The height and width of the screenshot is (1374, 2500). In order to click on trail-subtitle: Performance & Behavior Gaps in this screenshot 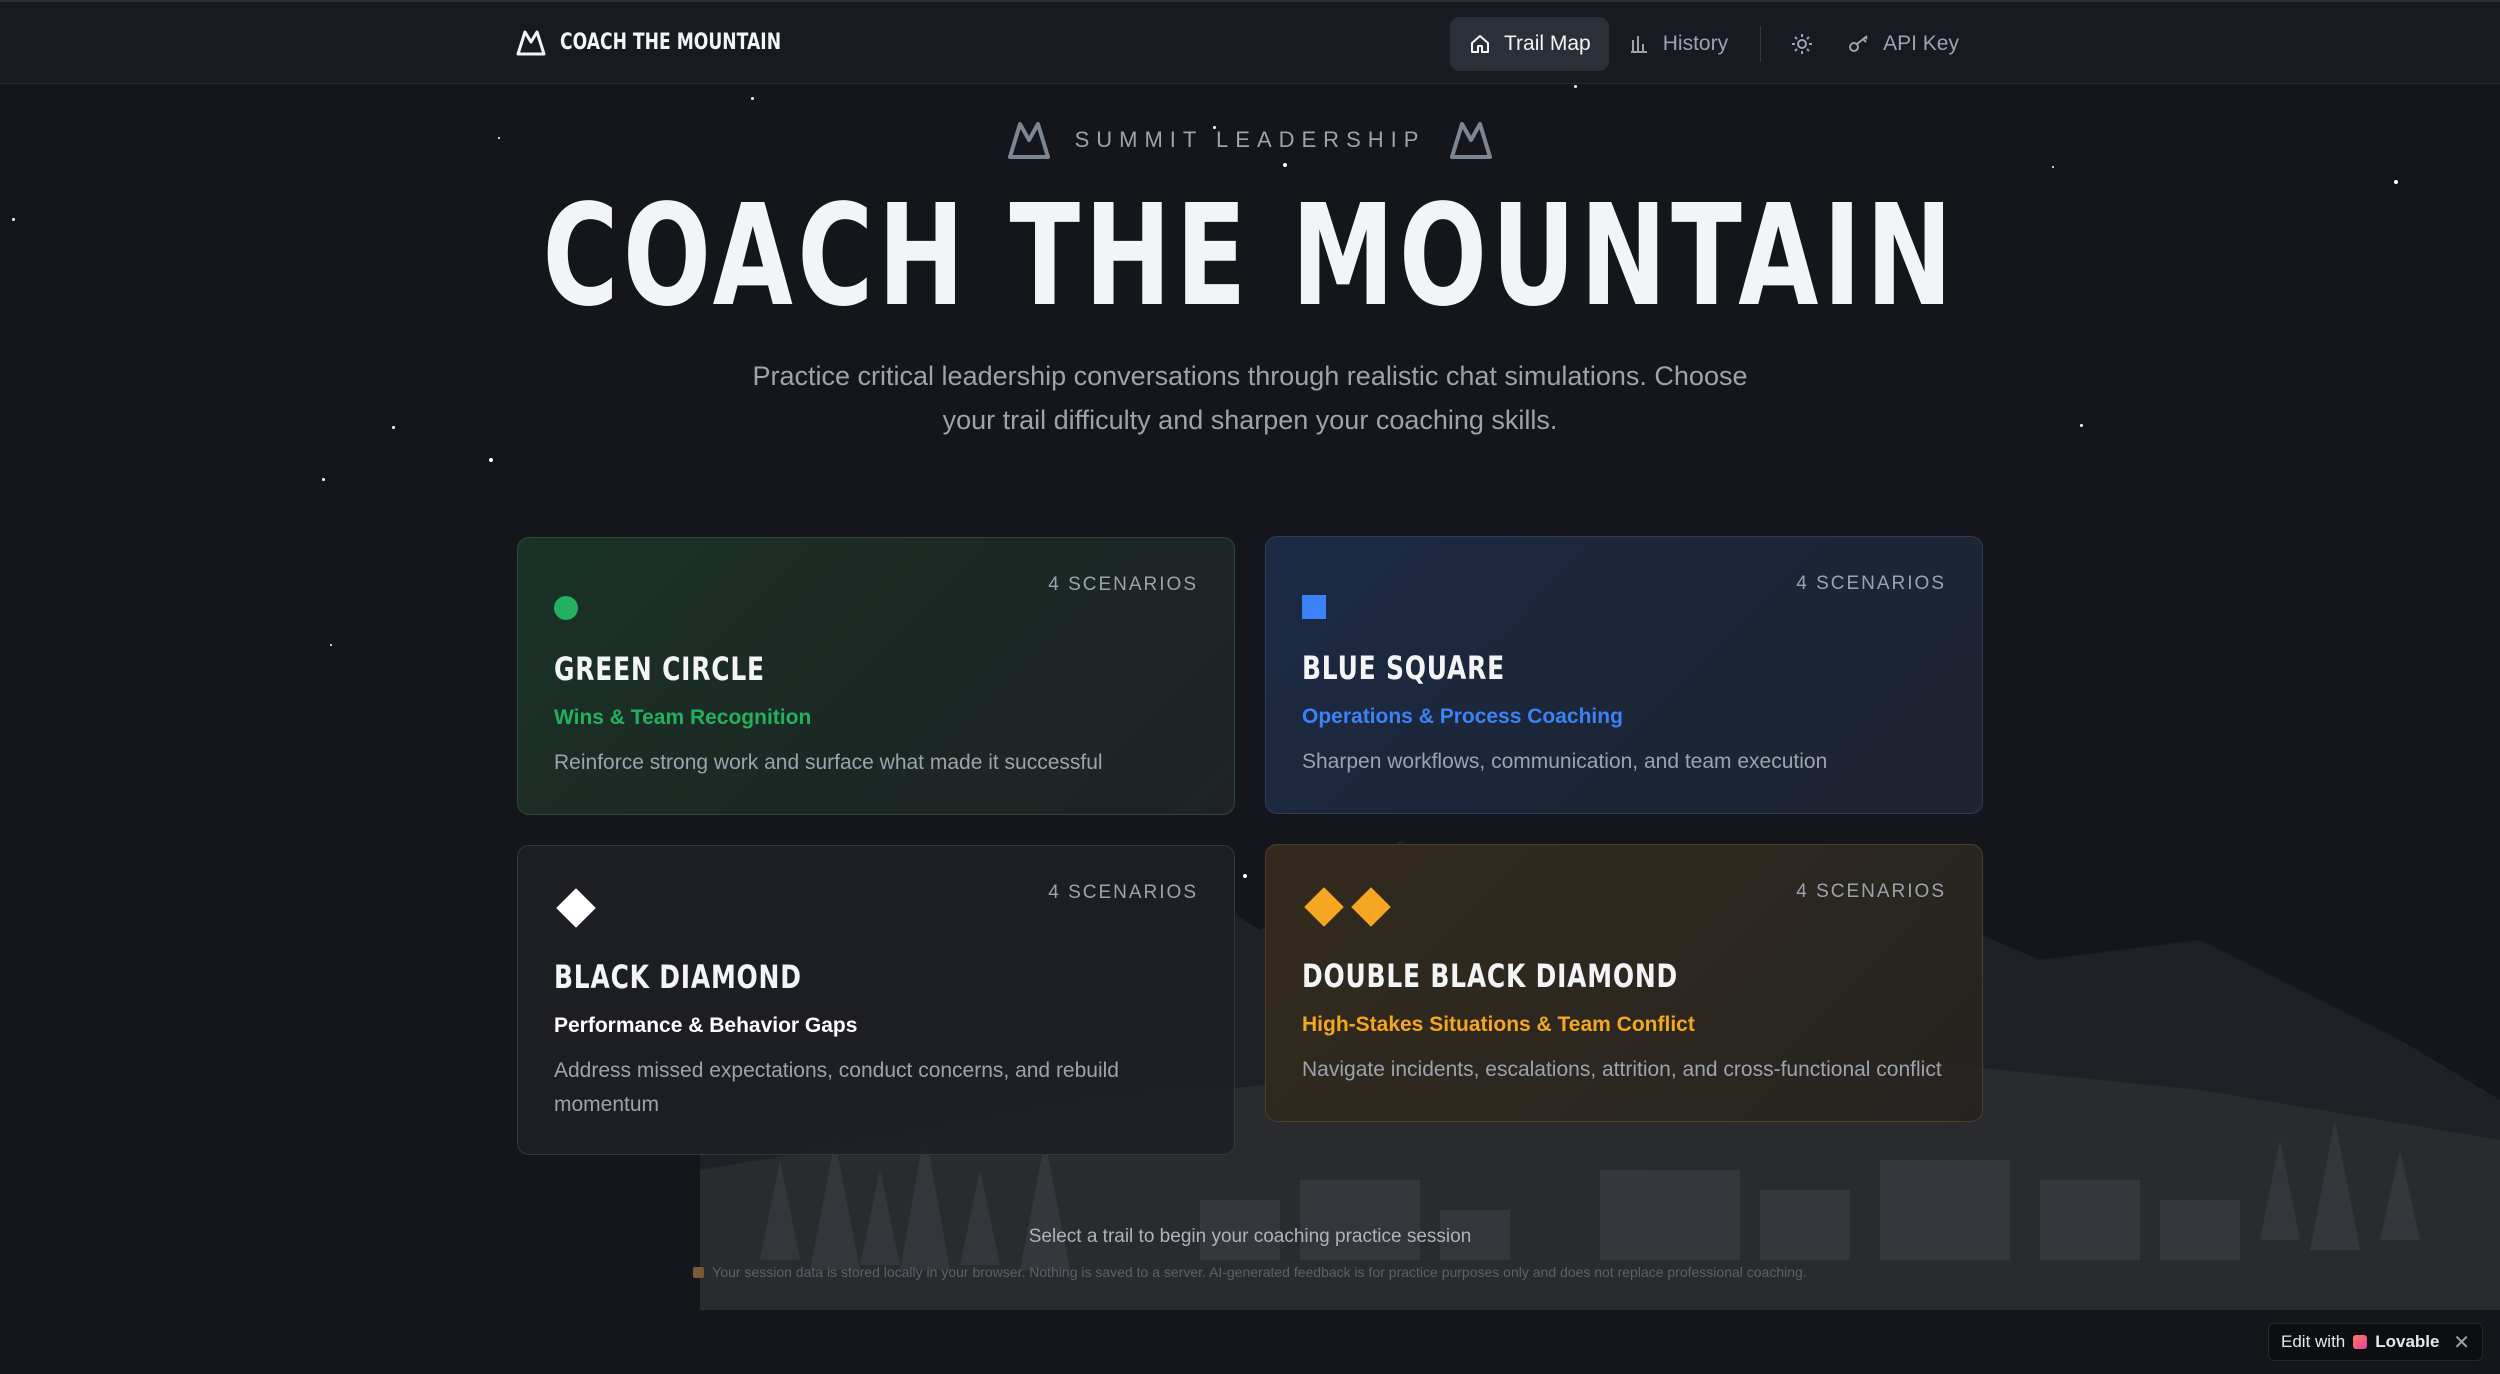, I will do `click(706, 1025)`.